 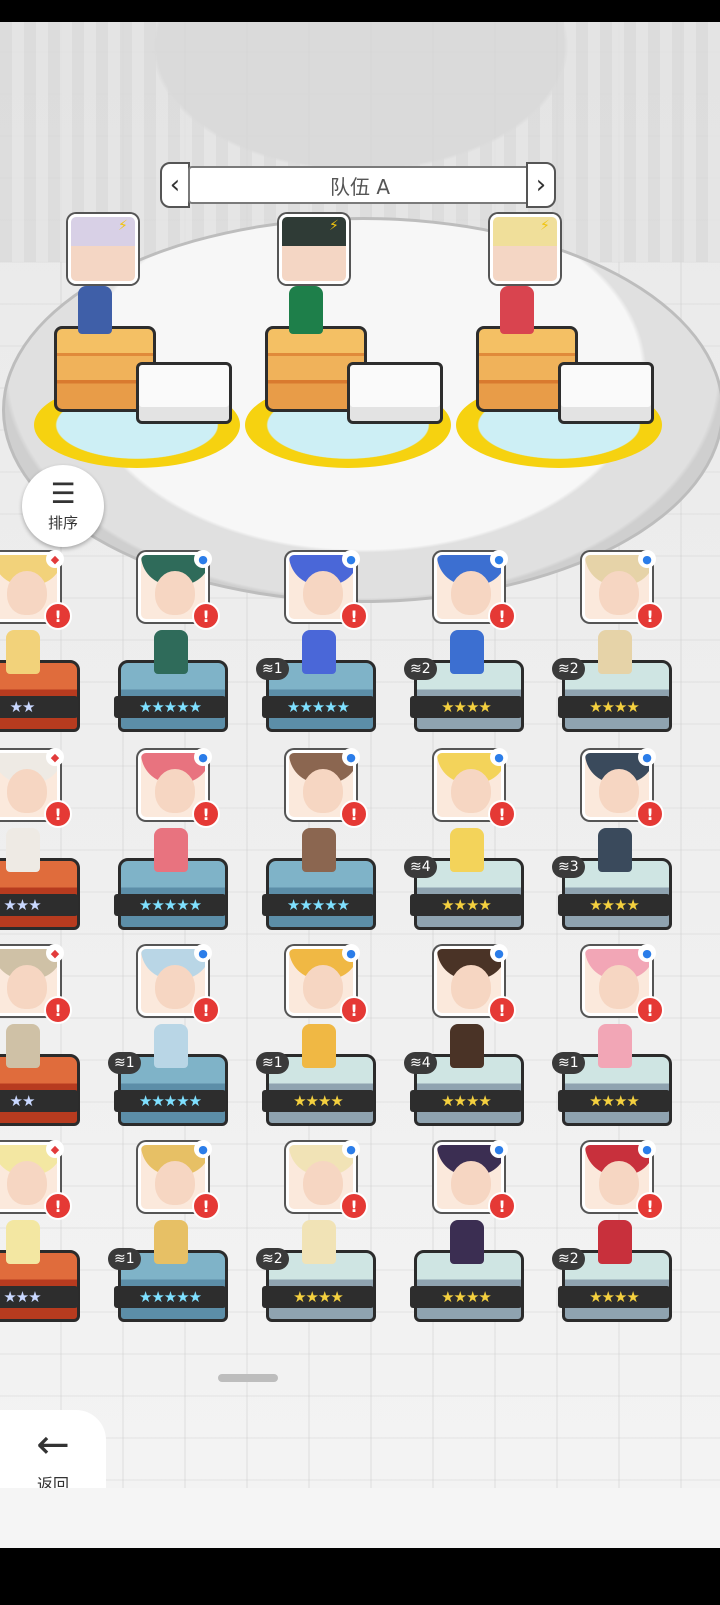 I want to click on navigation-bar, so click(x=360, y=1518).